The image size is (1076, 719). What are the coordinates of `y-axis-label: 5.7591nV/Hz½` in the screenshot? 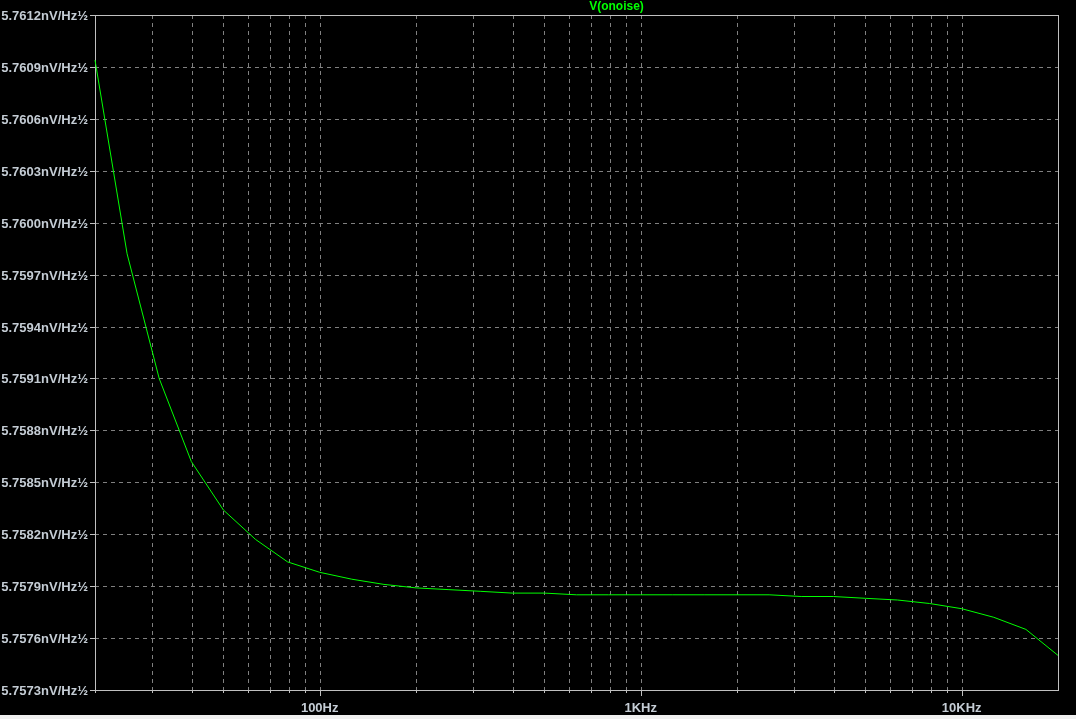 It's located at (44, 379).